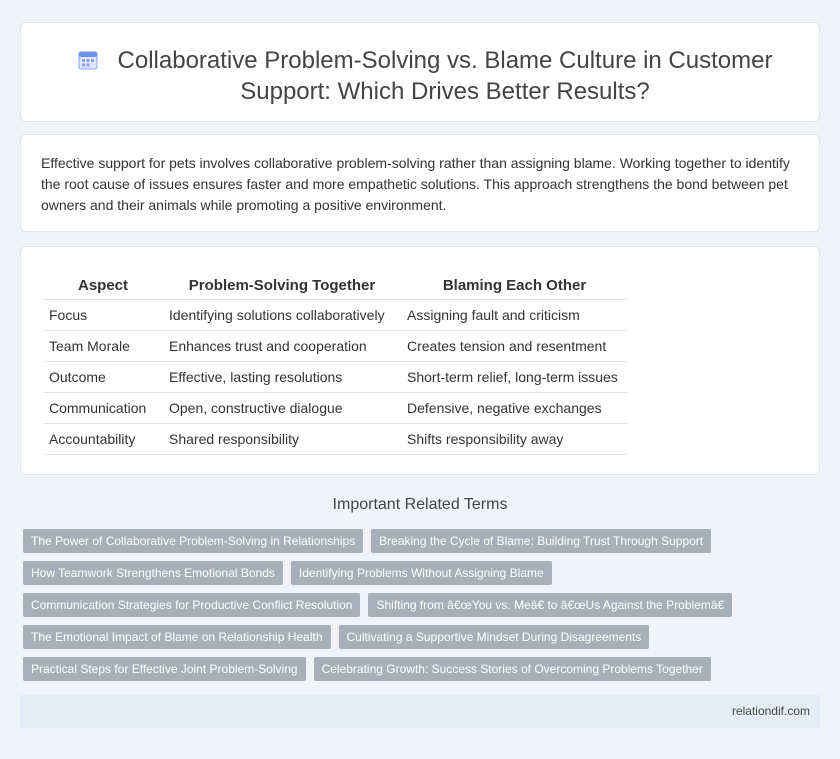 The height and width of the screenshot is (759, 840). Describe the element at coordinates (514, 377) in the screenshot. I see `table-cell: Short-term relief, long-term issues` at that location.